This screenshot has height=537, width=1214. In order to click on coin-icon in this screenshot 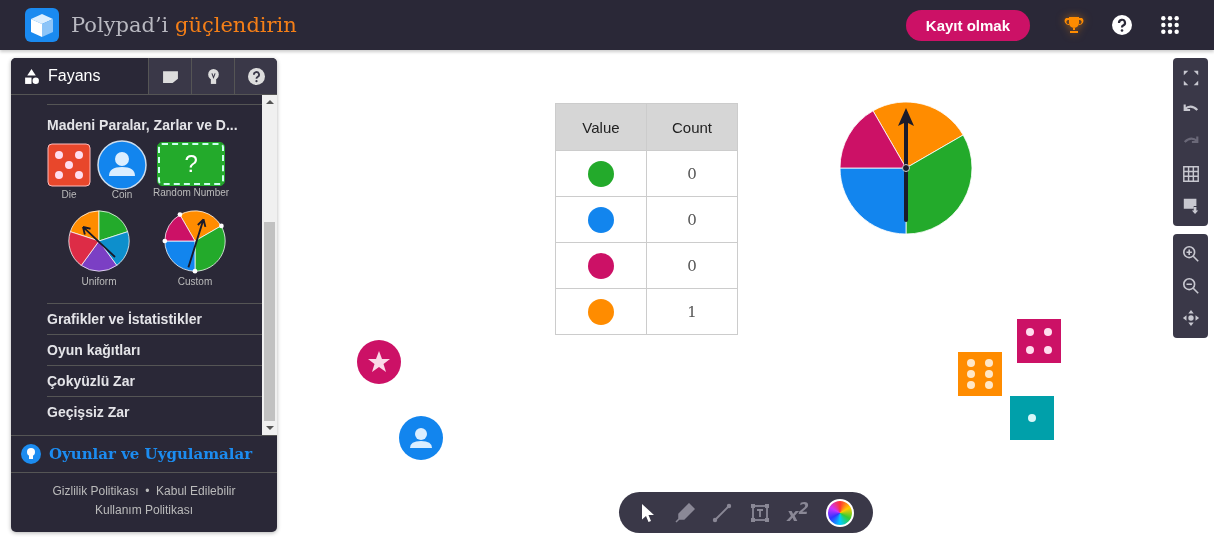, I will do `click(122, 165)`.